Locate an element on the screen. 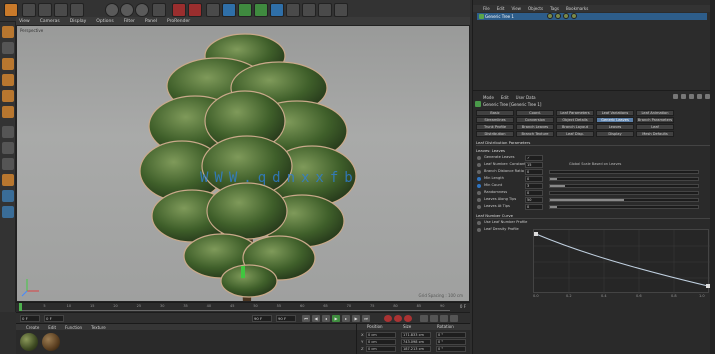 Image resolution: width=715 pixels, height=354 pixels. go-to-start-icon: ⏮ is located at coordinates (306, 318).